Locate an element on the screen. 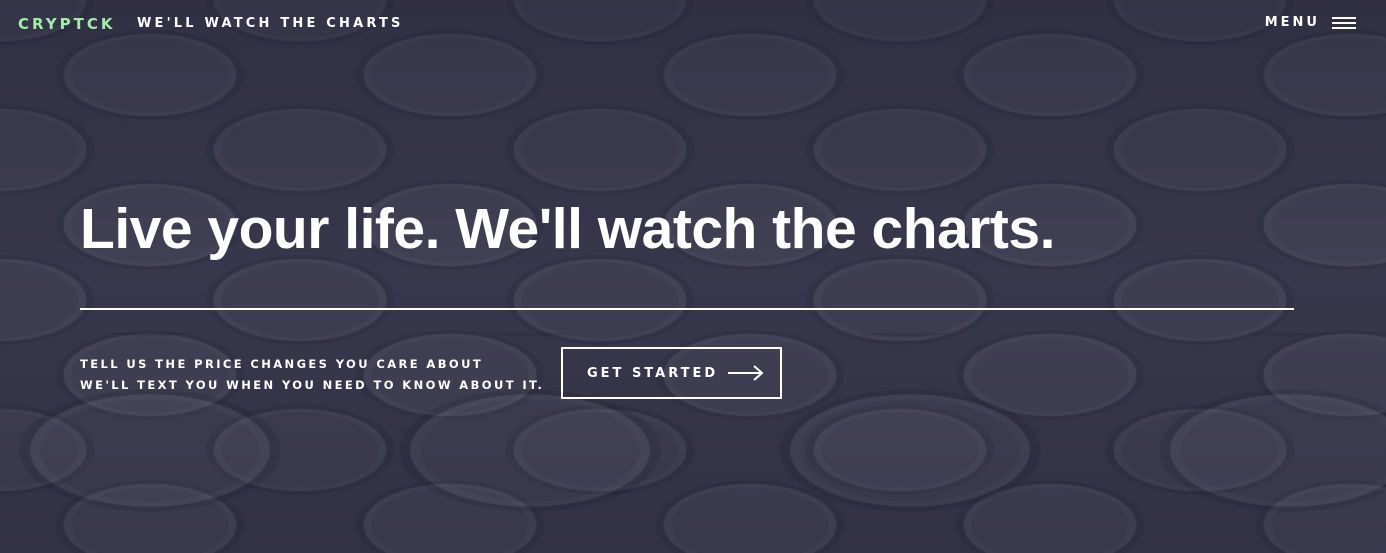 The image size is (1386, 553). menu-button: MENU is located at coordinates (1310, 22).